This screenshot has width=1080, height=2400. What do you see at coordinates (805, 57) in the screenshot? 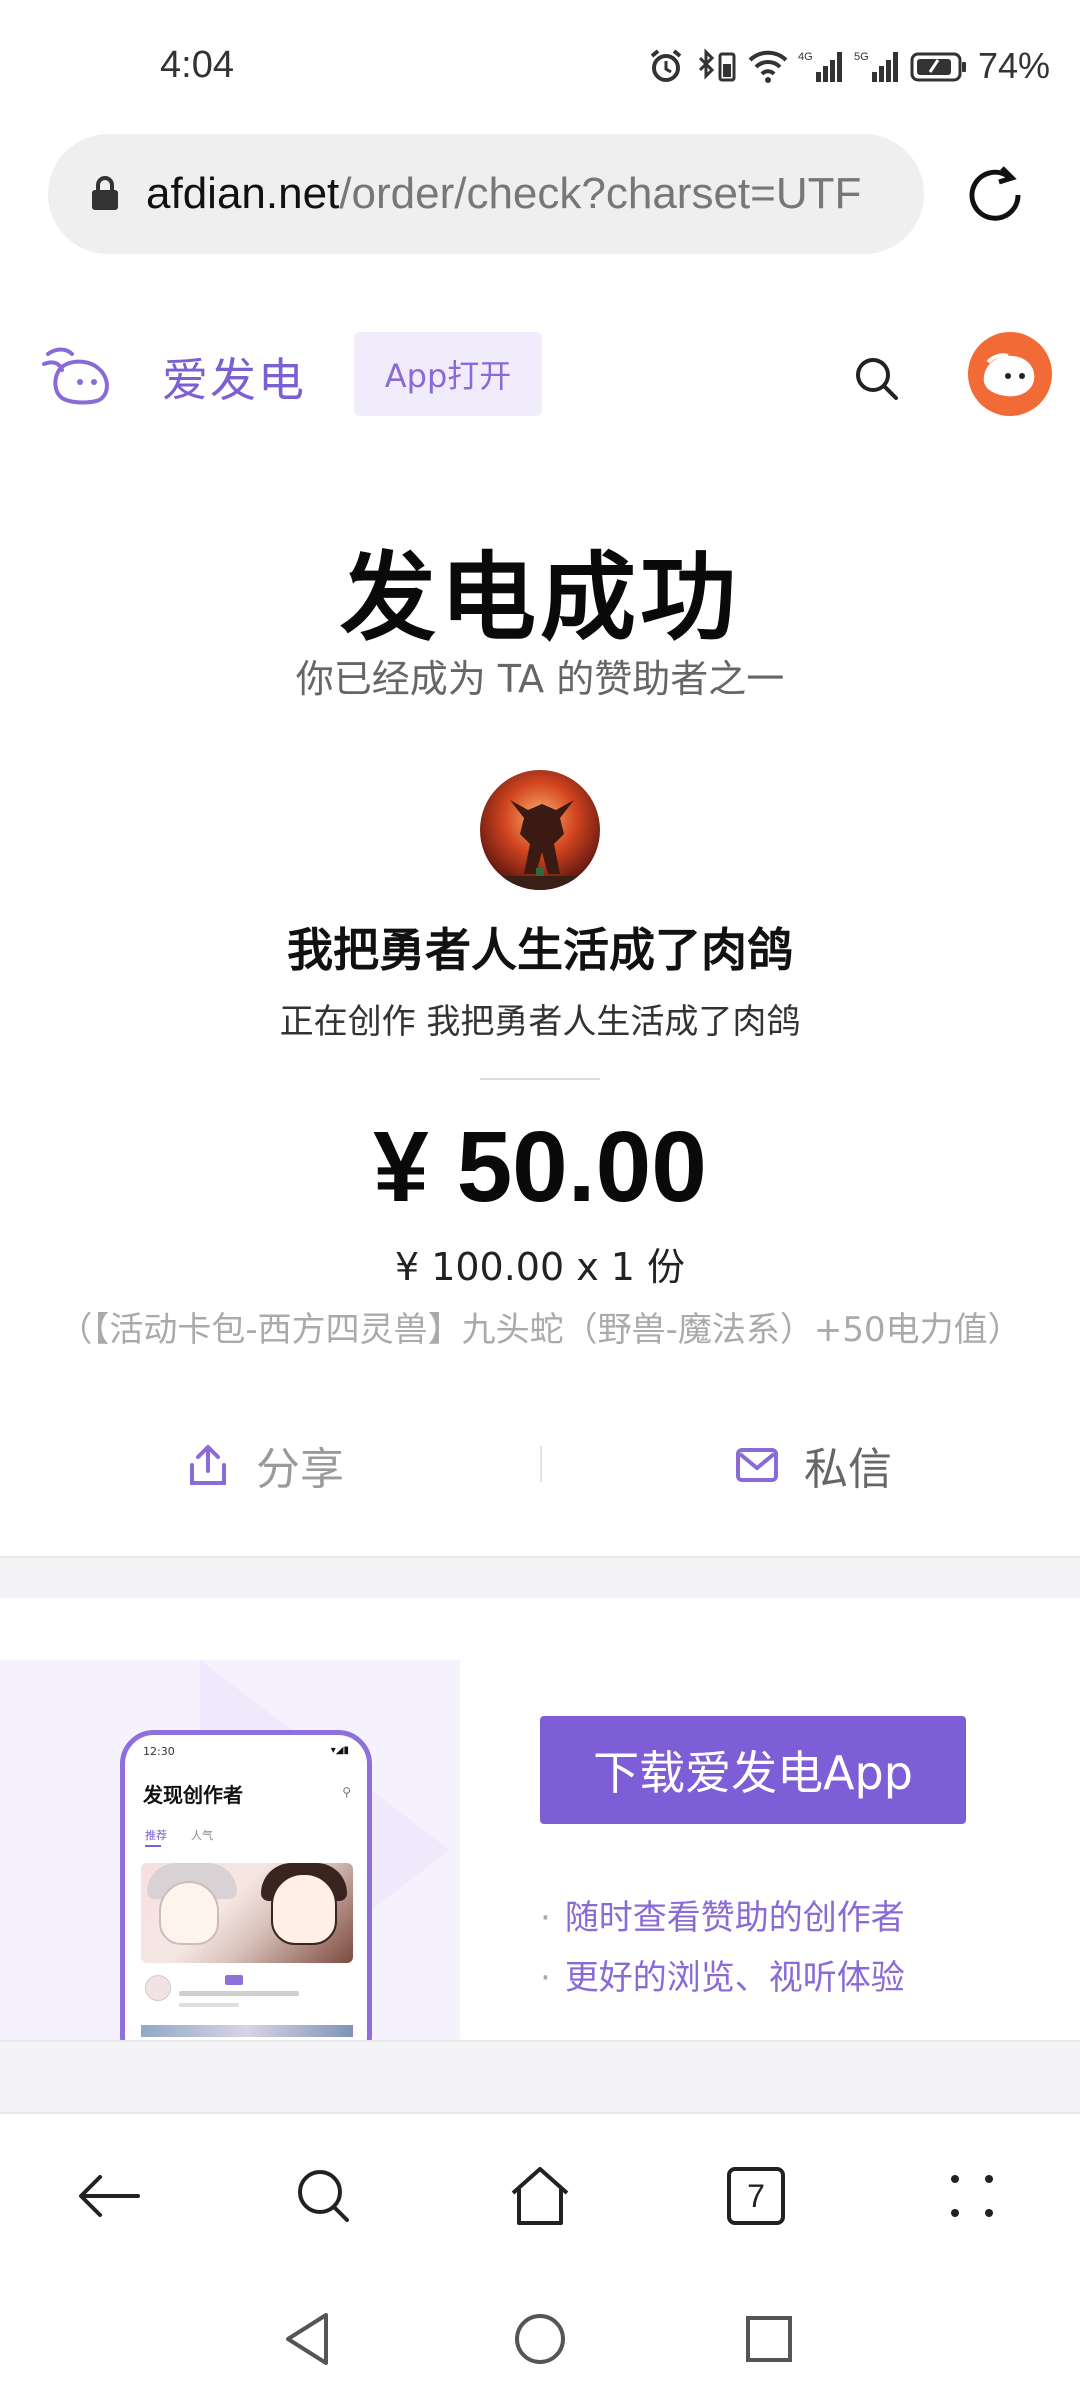
I see `svg-text: 4G` at bounding box center [805, 57].